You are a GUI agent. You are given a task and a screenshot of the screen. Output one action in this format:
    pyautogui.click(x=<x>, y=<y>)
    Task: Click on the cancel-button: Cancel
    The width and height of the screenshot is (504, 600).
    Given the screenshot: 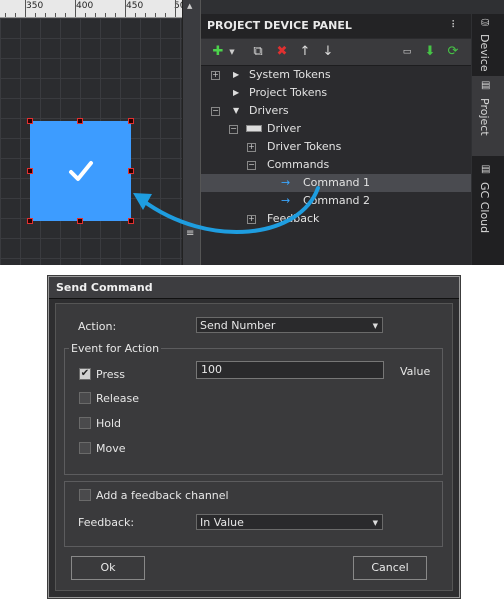 What is the action you would take?
    pyautogui.click(x=390, y=568)
    